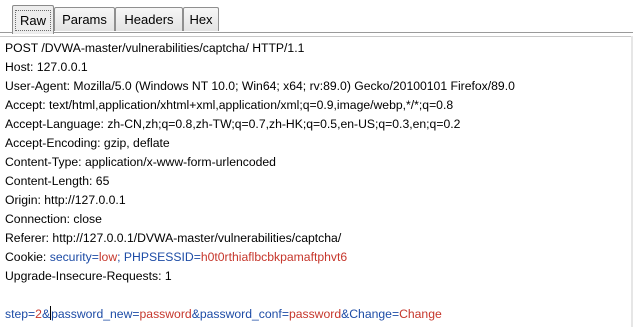  What do you see at coordinates (70, 257) in the screenshot?
I see `cookie-name-security: security` at bounding box center [70, 257].